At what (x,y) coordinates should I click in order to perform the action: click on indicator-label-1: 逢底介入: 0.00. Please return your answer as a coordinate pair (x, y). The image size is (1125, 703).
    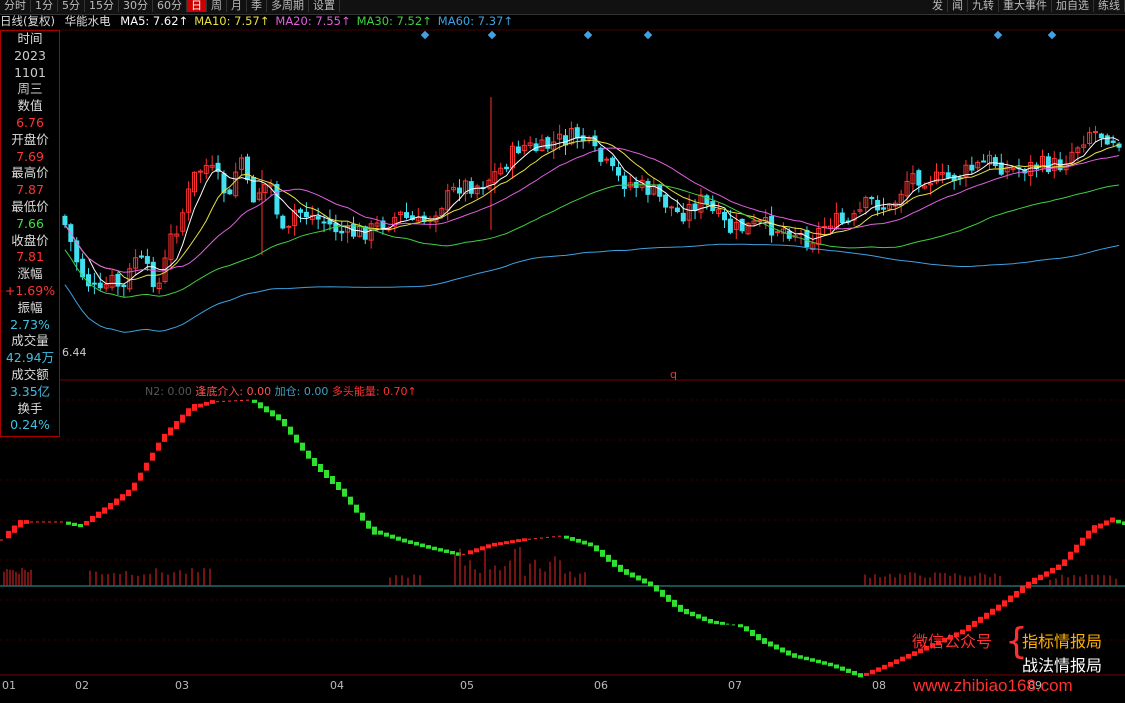
    Looking at the image, I should click on (235, 391).